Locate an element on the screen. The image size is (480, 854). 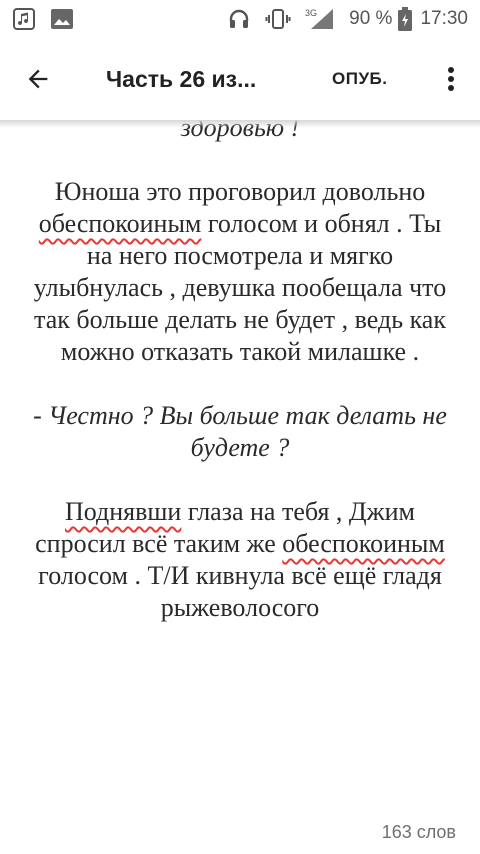
back-button is located at coordinates (38, 79).